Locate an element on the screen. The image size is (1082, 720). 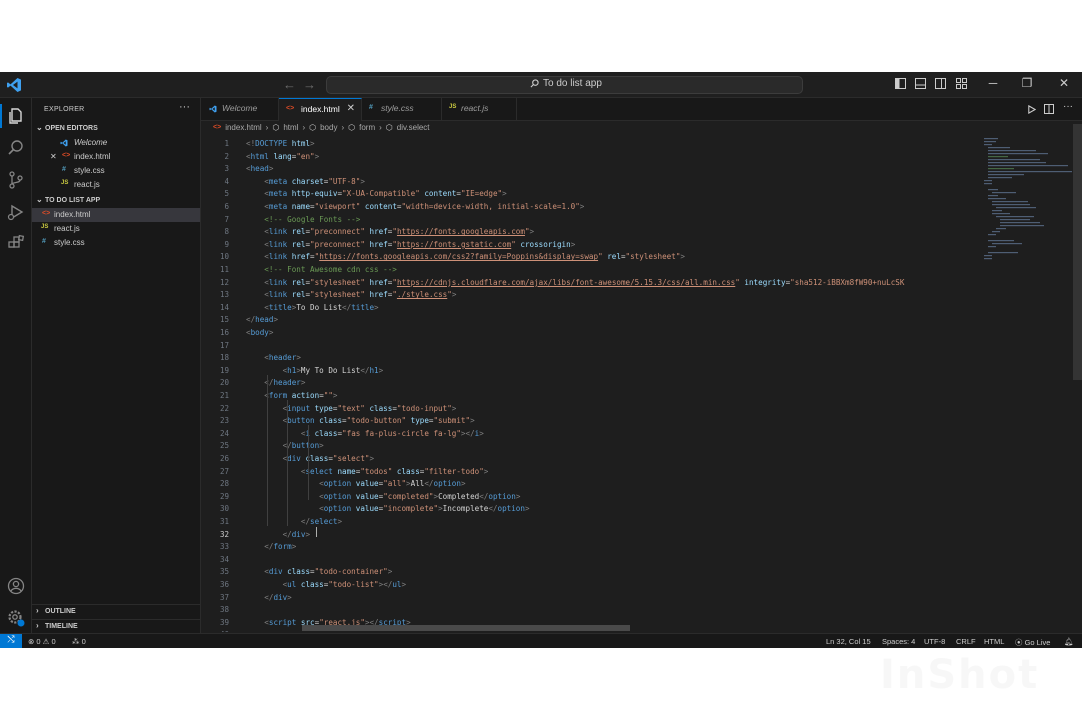
ports-count: 0 is located at coordinates (83, 641).